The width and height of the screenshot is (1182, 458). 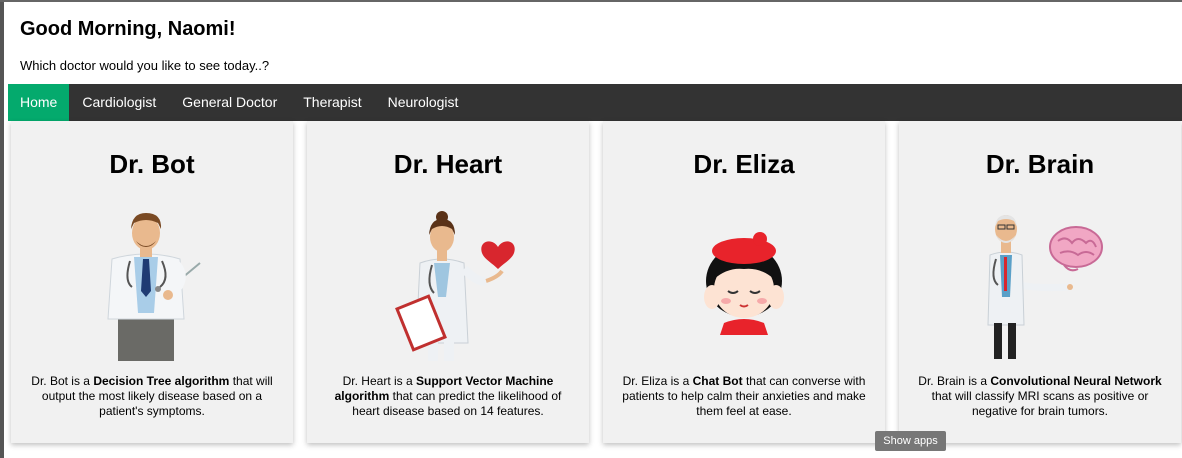 What do you see at coordinates (910, 441) in the screenshot?
I see `show-apps-button: Show apps` at bounding box center [910, 441].